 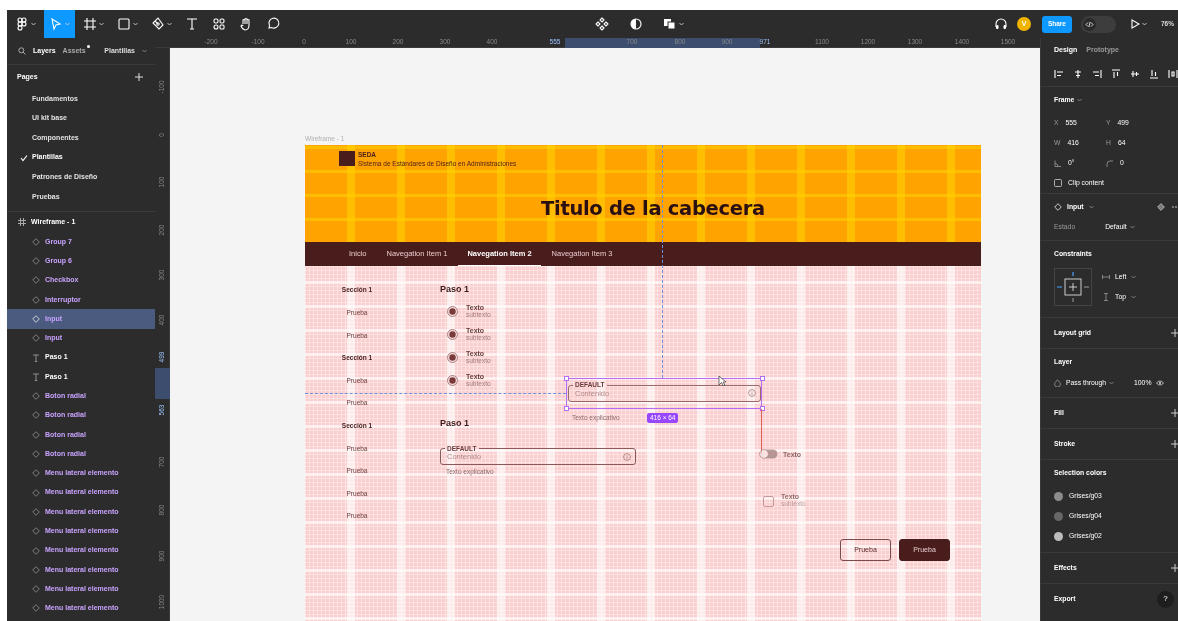 What do you see at coordinates (1135, 74) in the screenshot?
I see `align-vertical-center-icon` at bounding box center [1135, 74].